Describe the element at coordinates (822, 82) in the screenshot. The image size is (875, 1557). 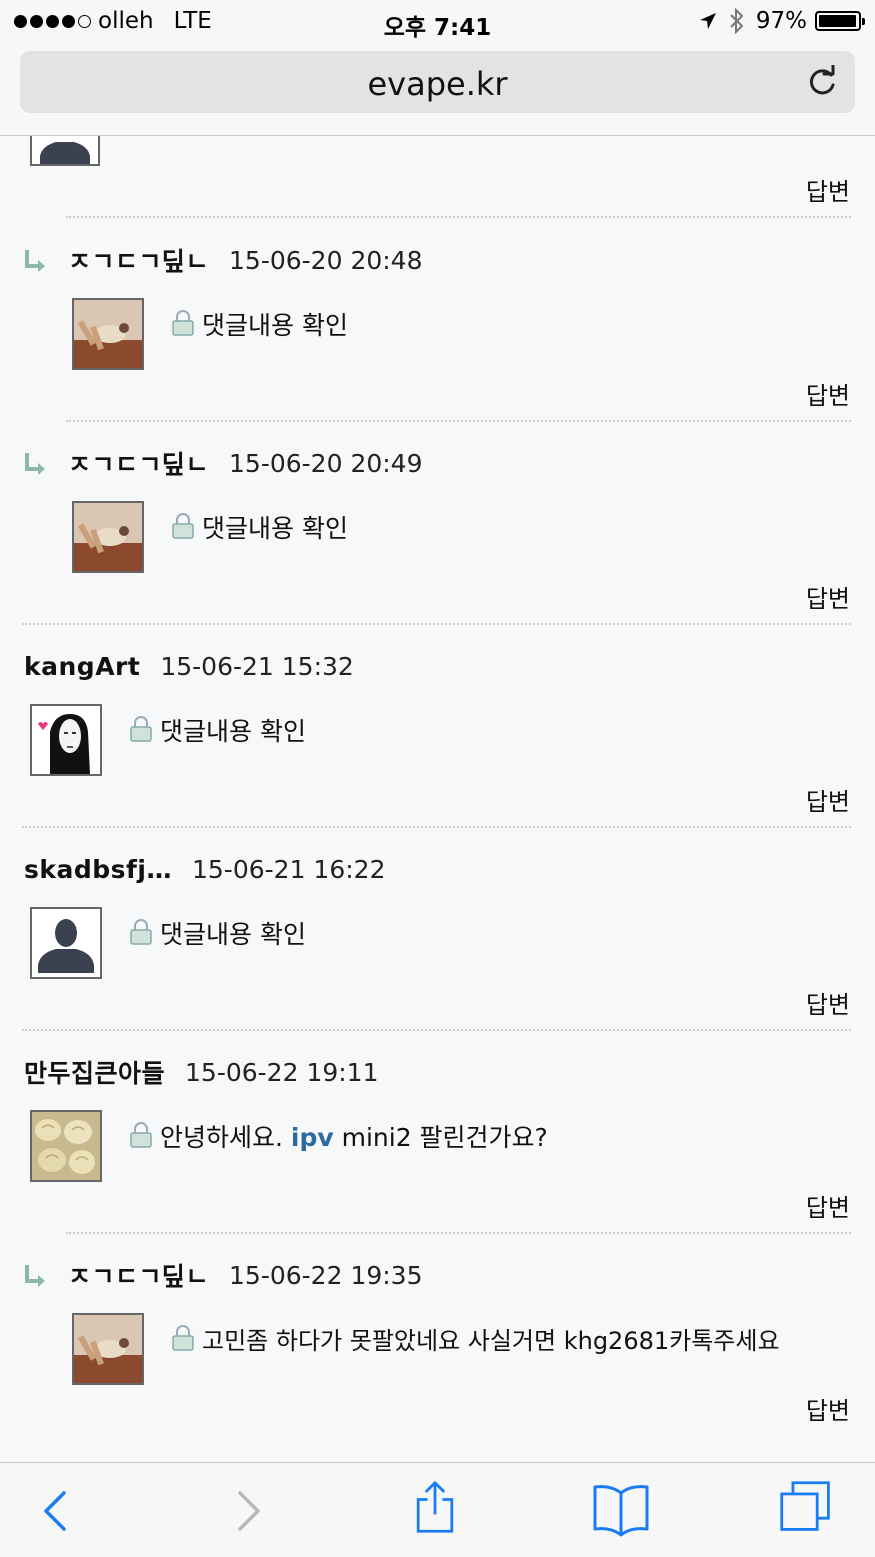
I see `reload-icon` at that location.